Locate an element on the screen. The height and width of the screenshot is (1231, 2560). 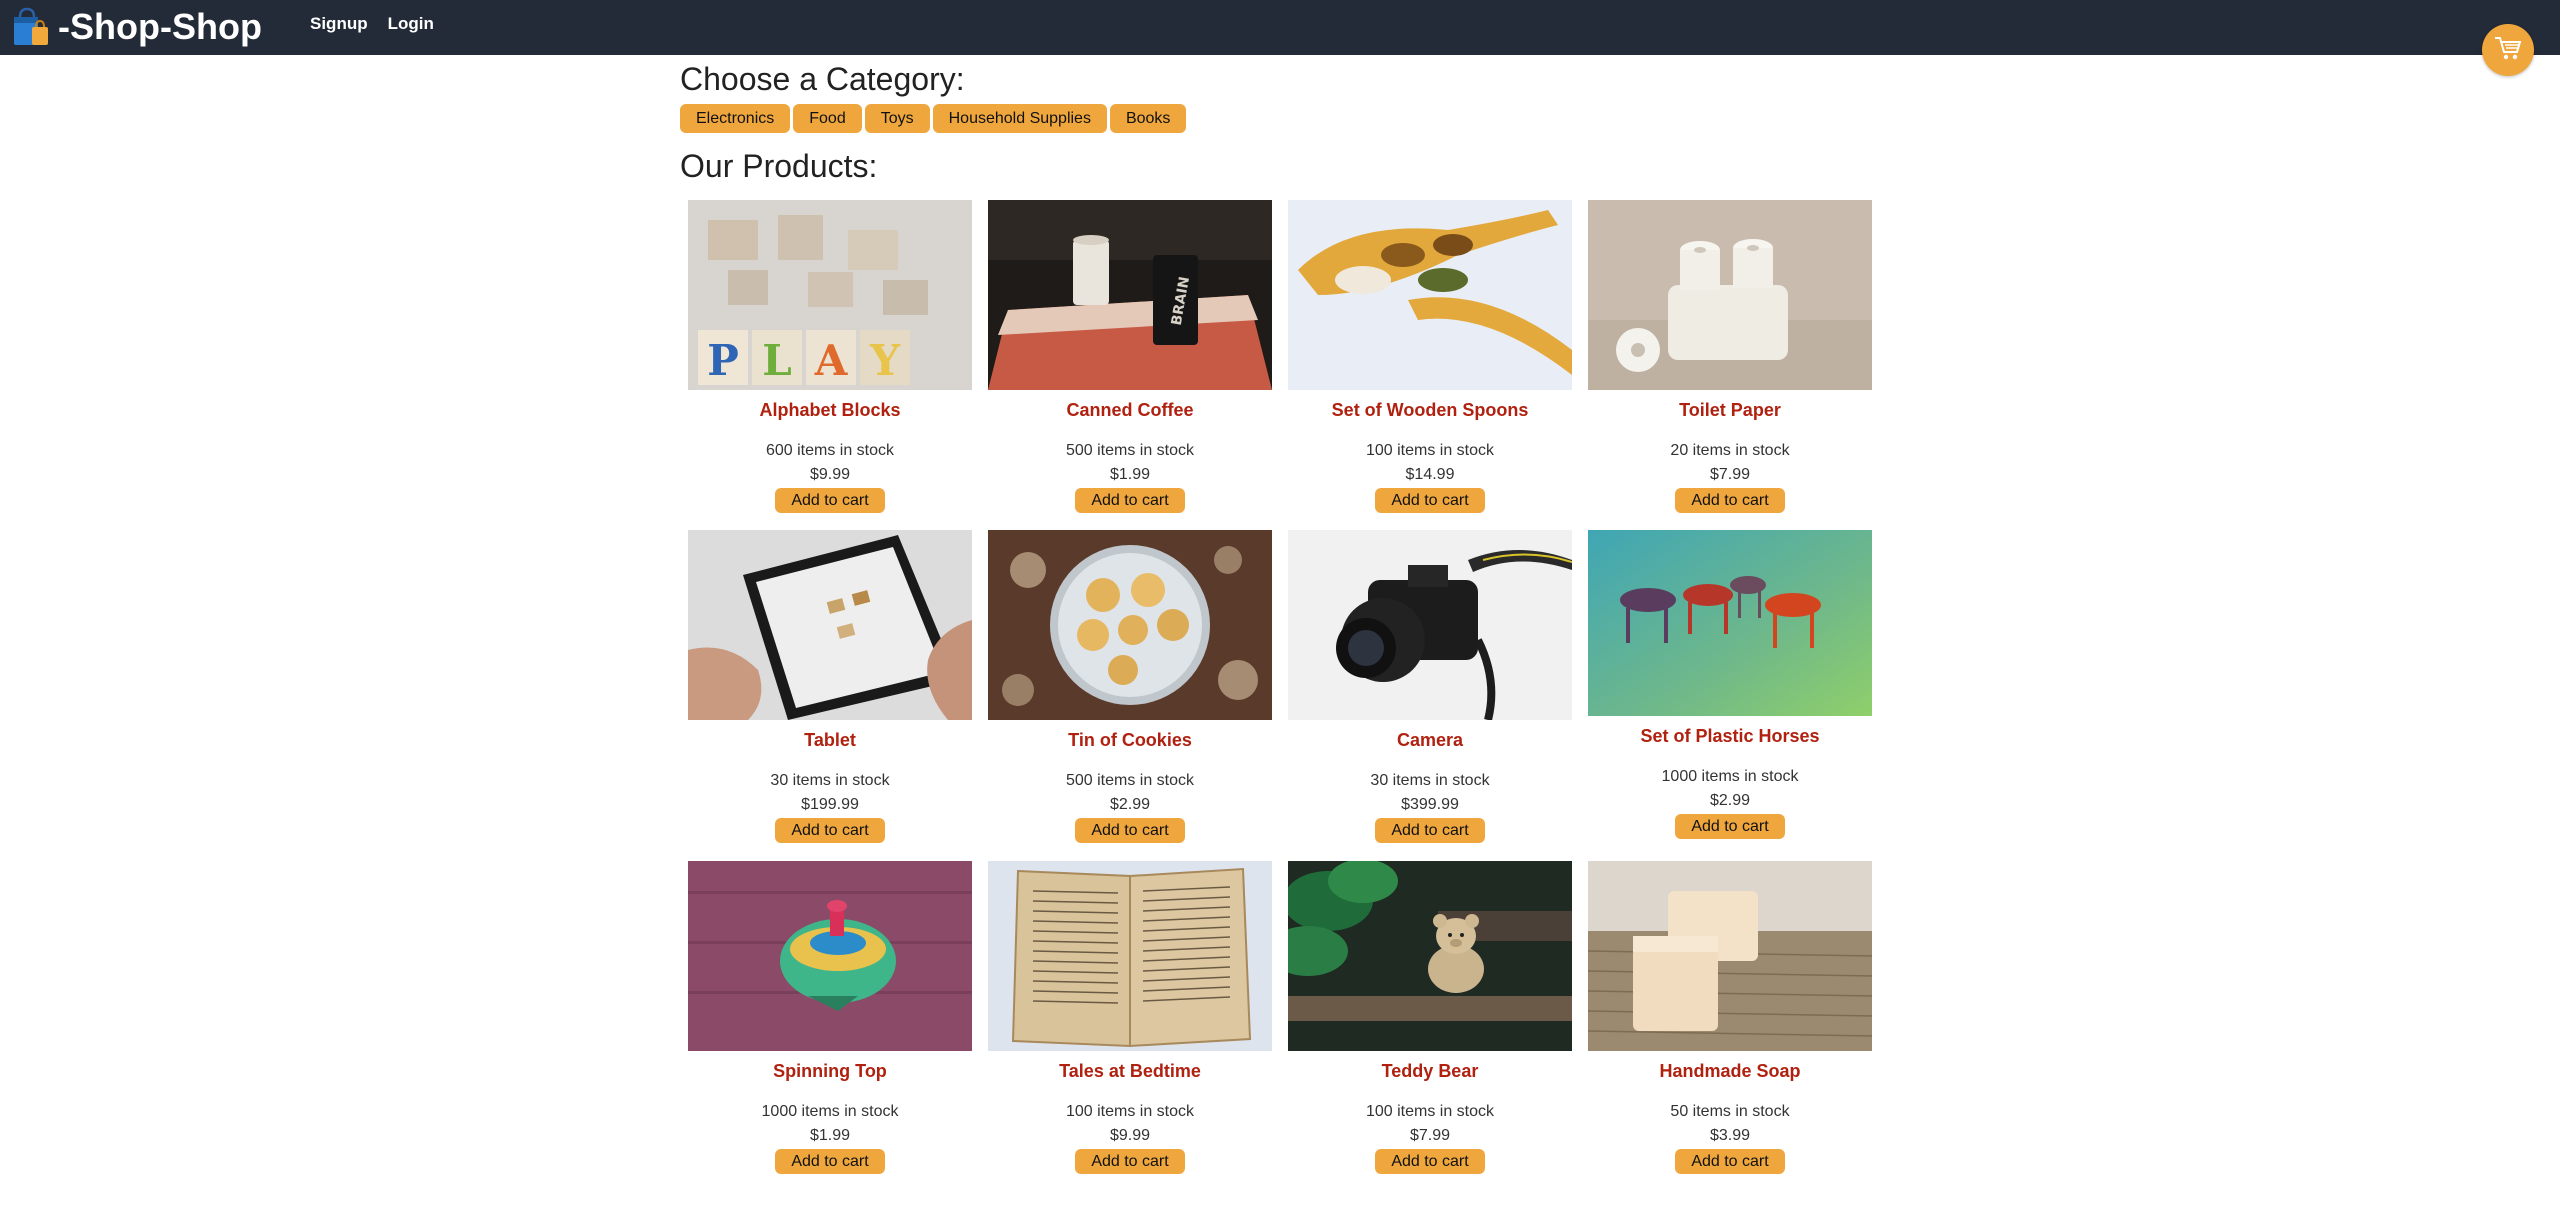
product-name: Canned Coffee is located at coordinates (1130, 410).